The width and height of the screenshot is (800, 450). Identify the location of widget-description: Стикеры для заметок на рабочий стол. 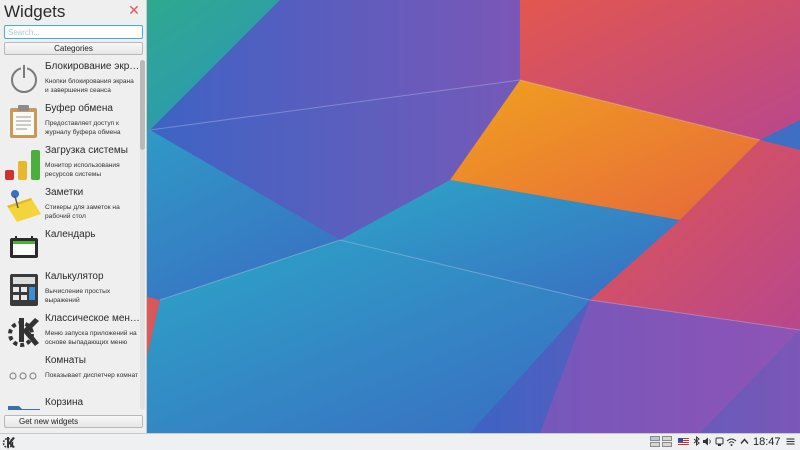
(82, 212).